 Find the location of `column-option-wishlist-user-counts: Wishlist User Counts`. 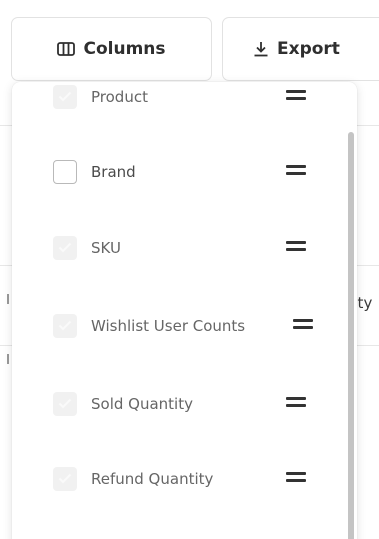

column-option-wishlist-user-counts: Wishlist User Counts is located at coordinates (177, 326).